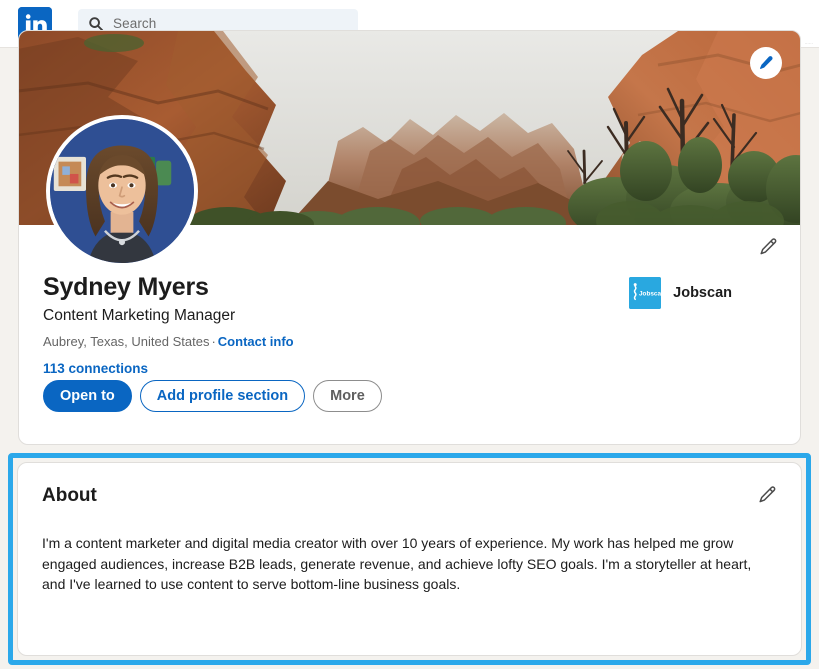 This screenshot has width=819, height=669. I want to click on avatar, so click(122, 191).